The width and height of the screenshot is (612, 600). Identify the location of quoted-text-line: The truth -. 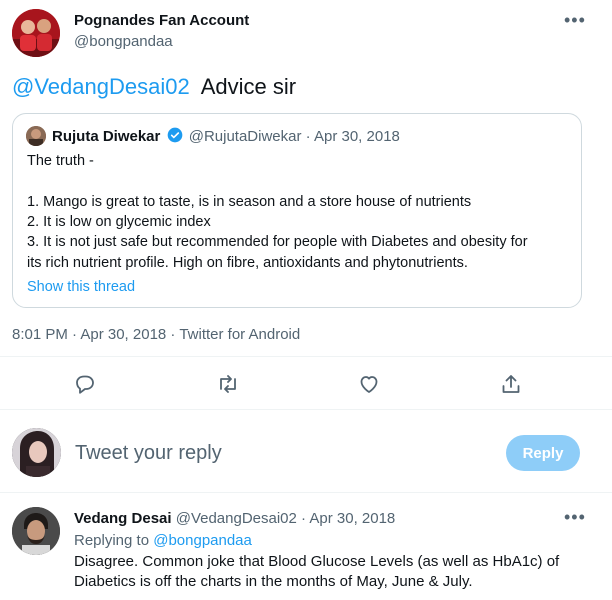
(60, 161).